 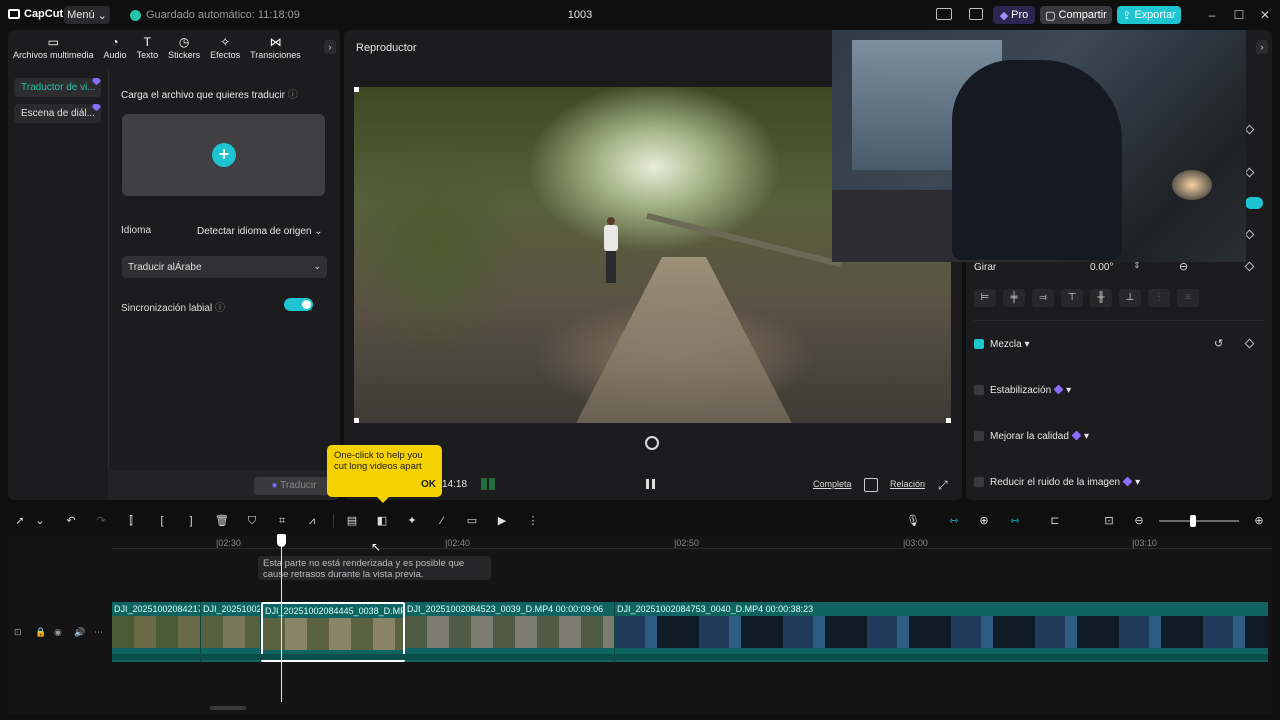 I want to click on eye-icon: ◉, so click(x=58, y=632).